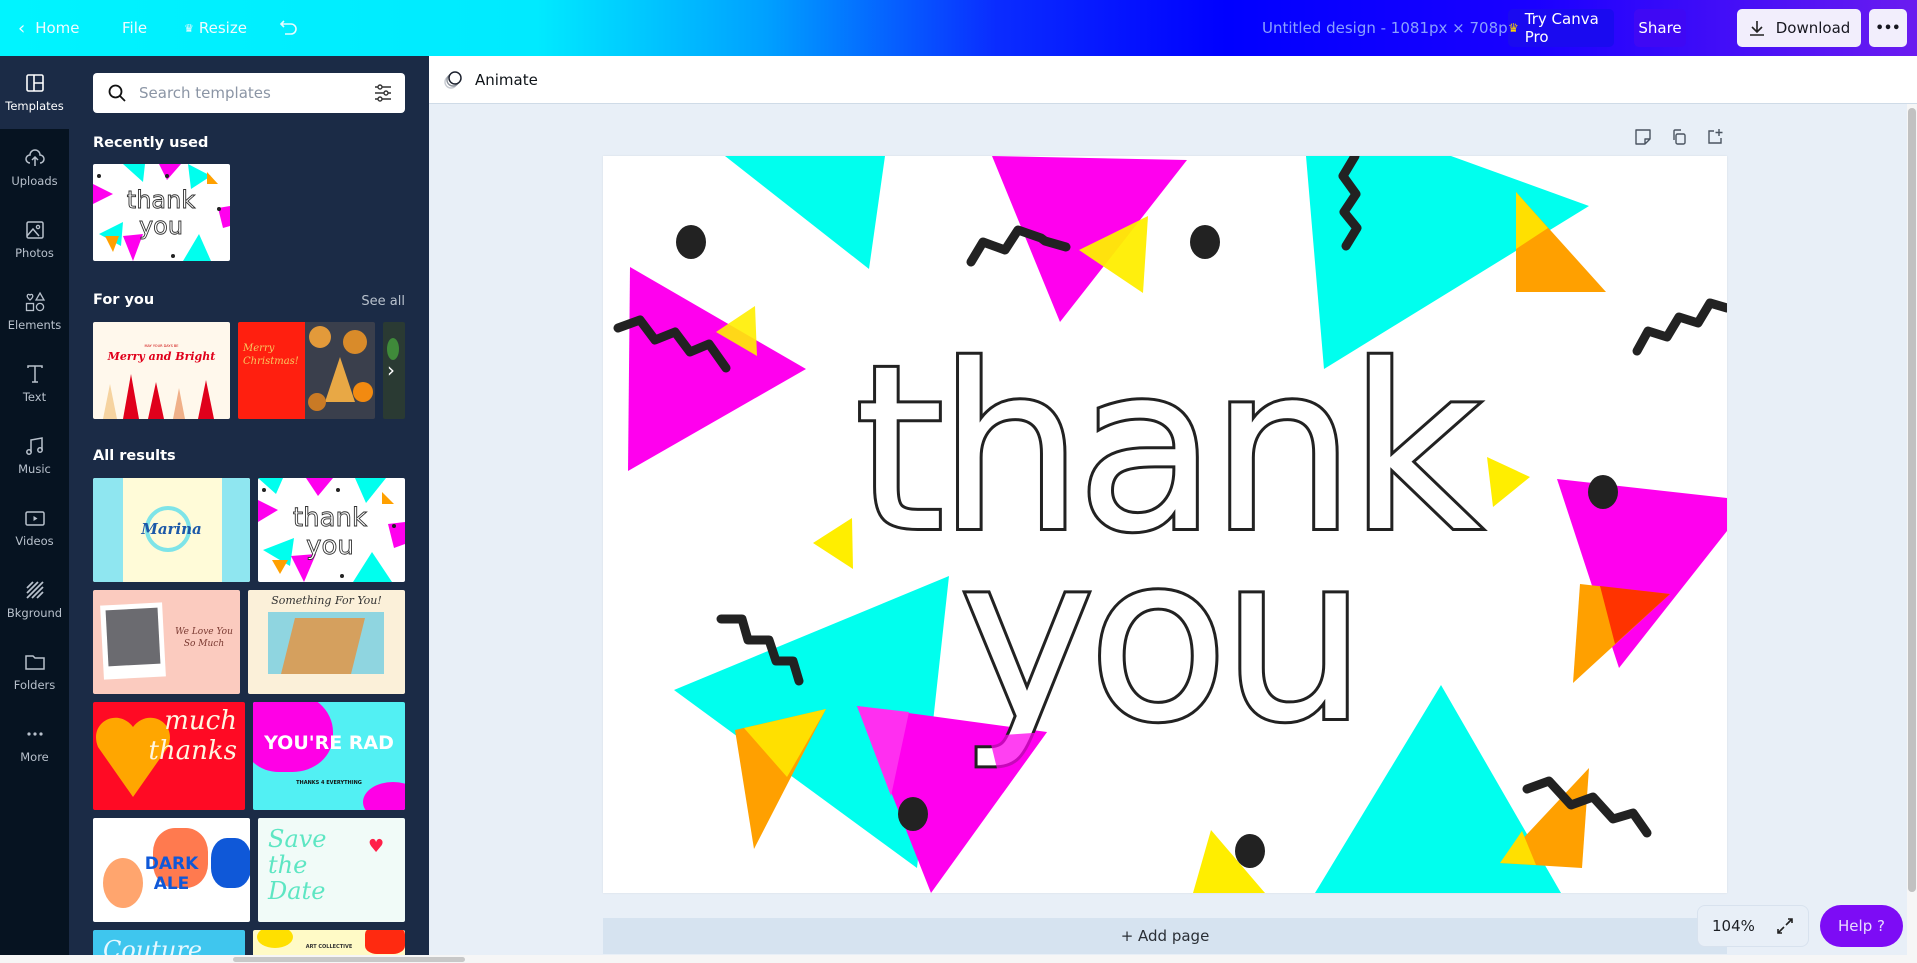  Describe the element at coordinates (297, 865) in the screenshot. I see `thumb-title: Save the Date` at that location.